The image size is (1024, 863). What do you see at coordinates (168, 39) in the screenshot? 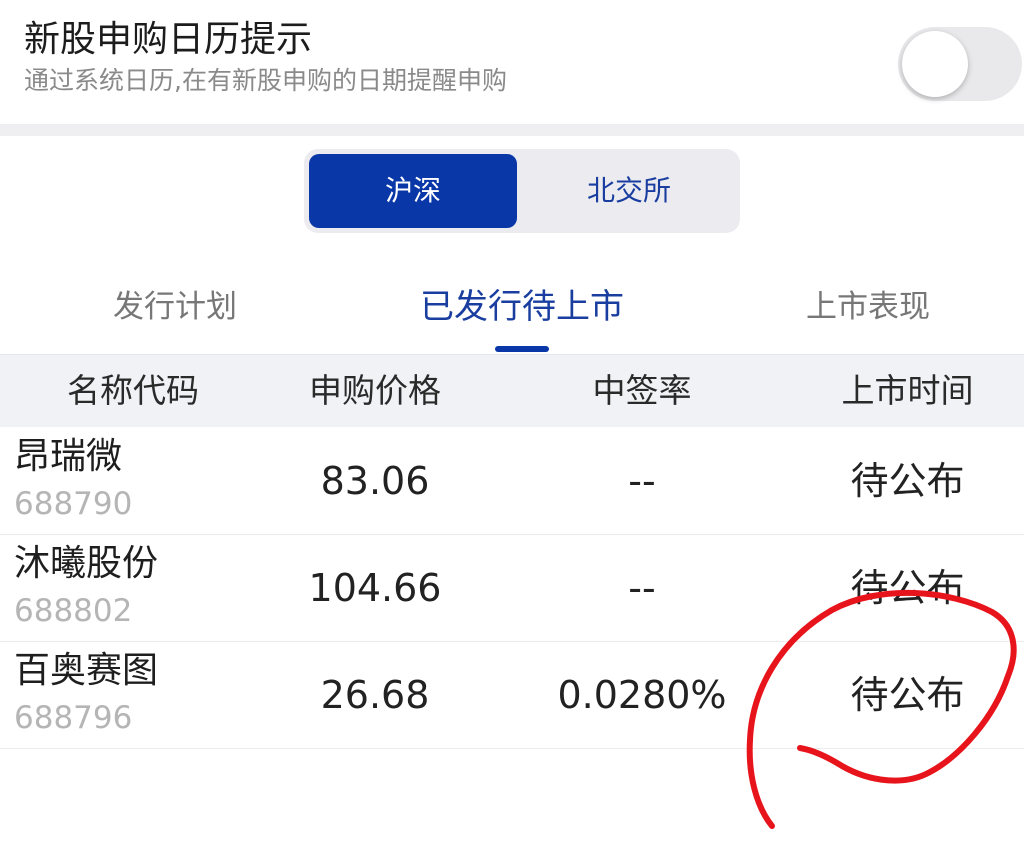
I see `reminder-title: 新股申购日历提示` at bounding box center [168, 39].